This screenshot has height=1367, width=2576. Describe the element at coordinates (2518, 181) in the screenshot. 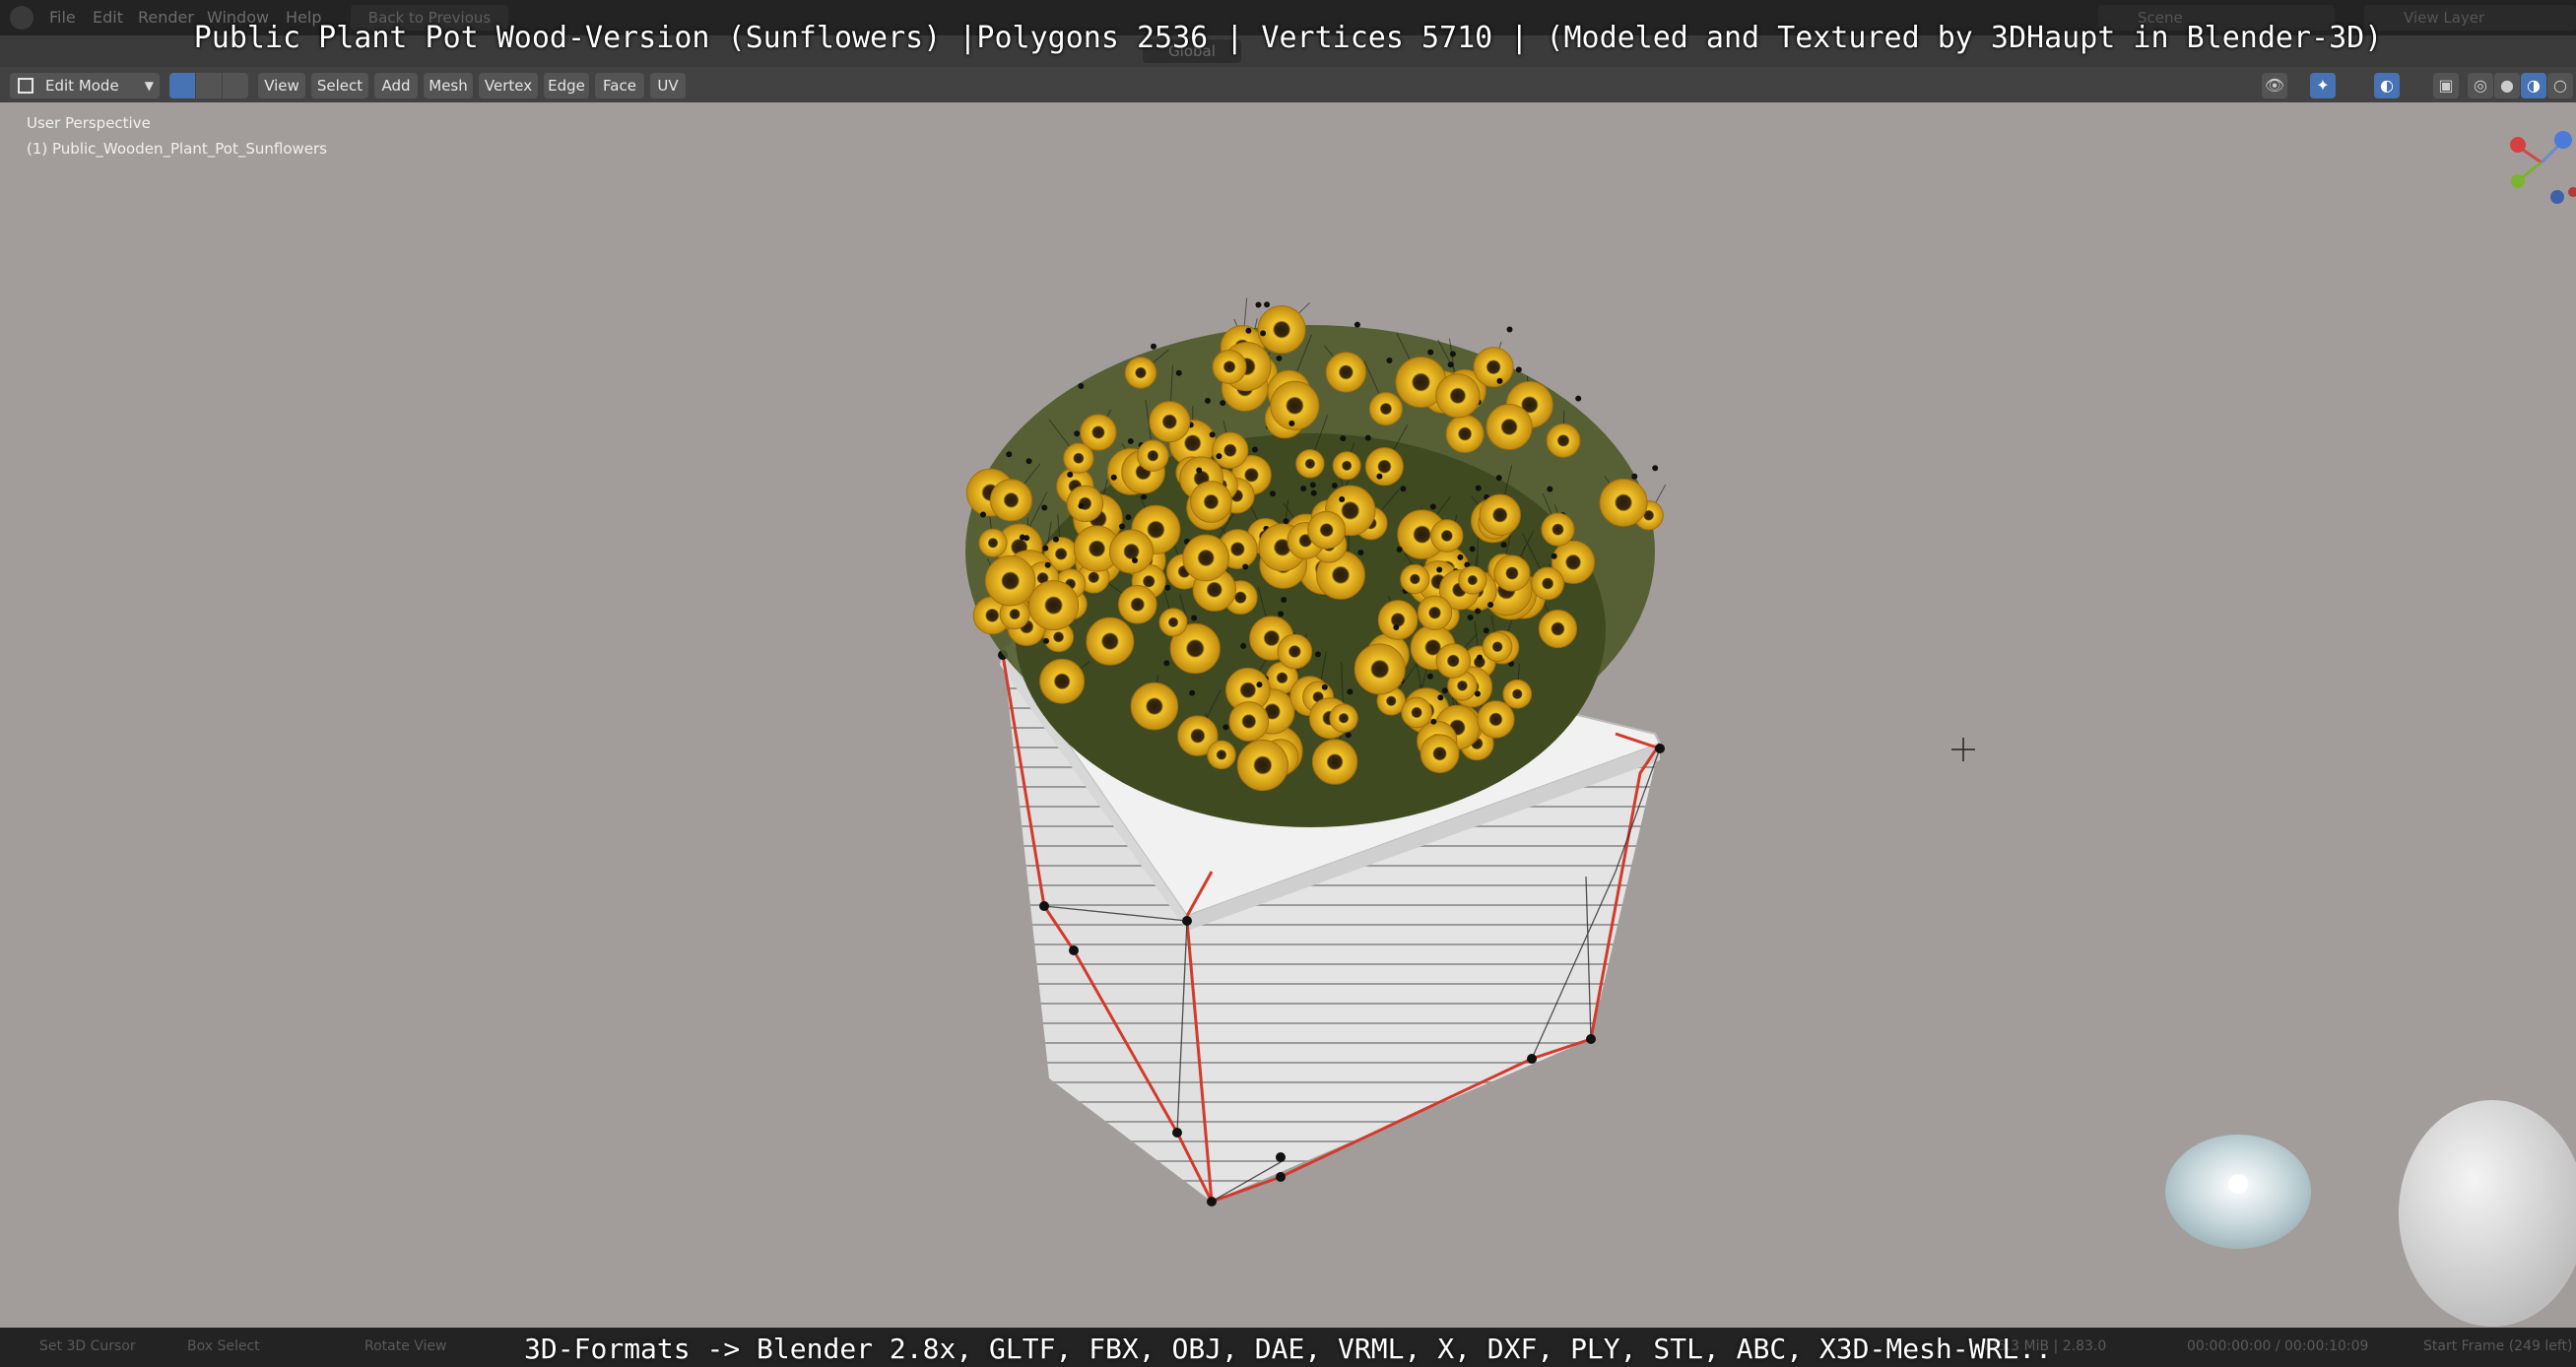

I see `y-axis-icon` at that location.